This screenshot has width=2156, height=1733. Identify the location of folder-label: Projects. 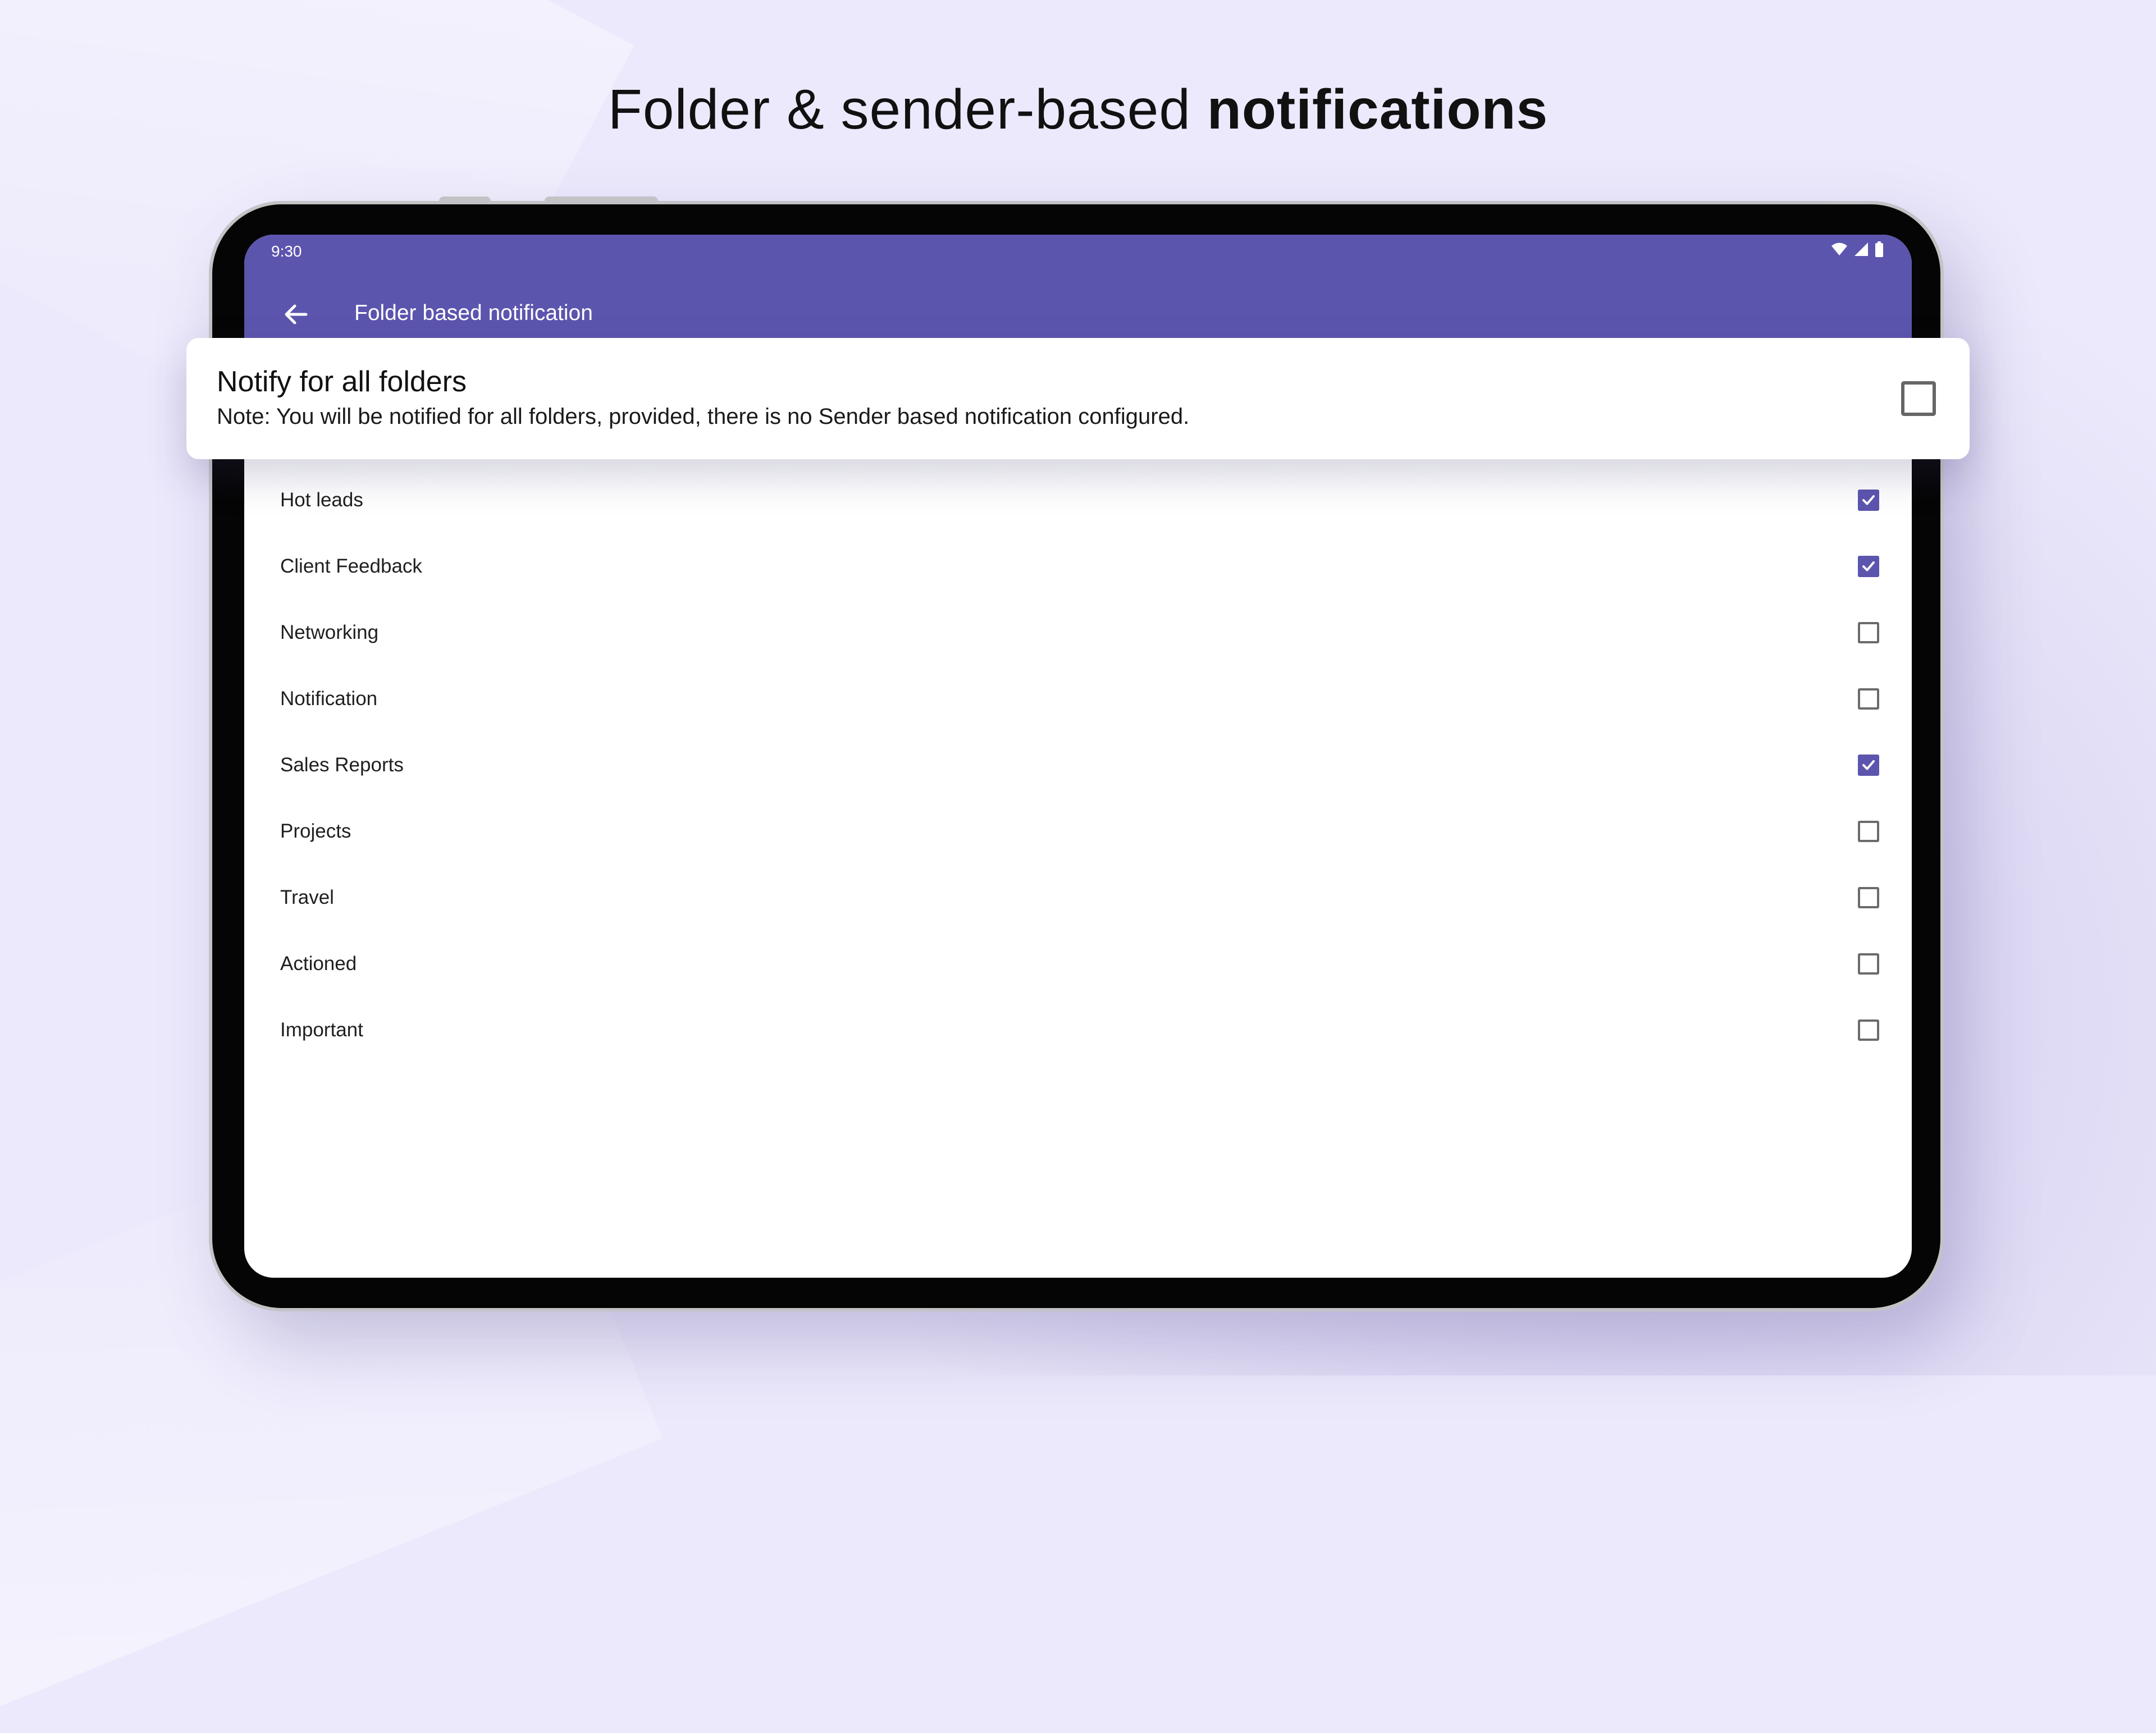
(315, 831).